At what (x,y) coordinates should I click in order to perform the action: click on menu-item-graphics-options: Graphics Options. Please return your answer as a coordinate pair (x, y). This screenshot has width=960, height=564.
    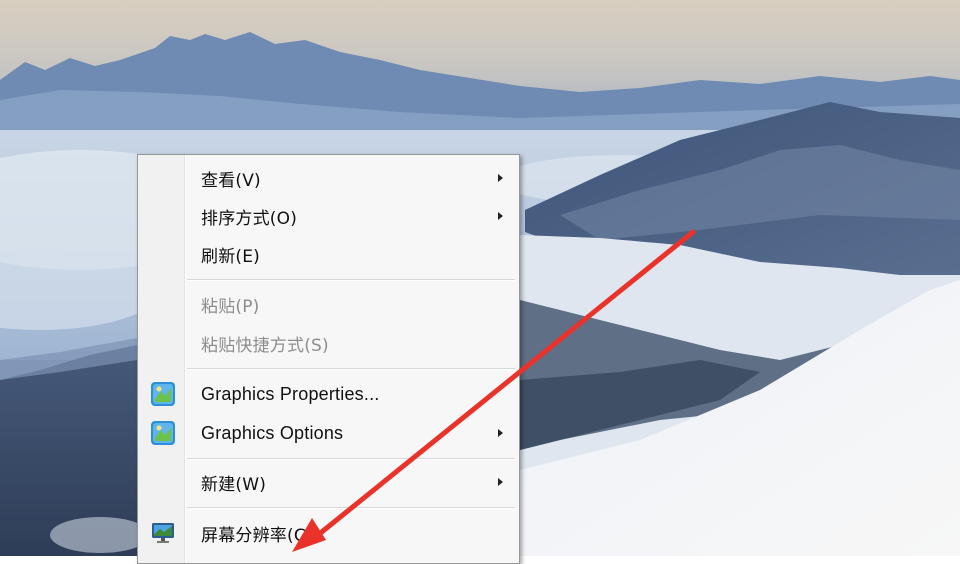
    Looking at the image, I should click on (328, 433).